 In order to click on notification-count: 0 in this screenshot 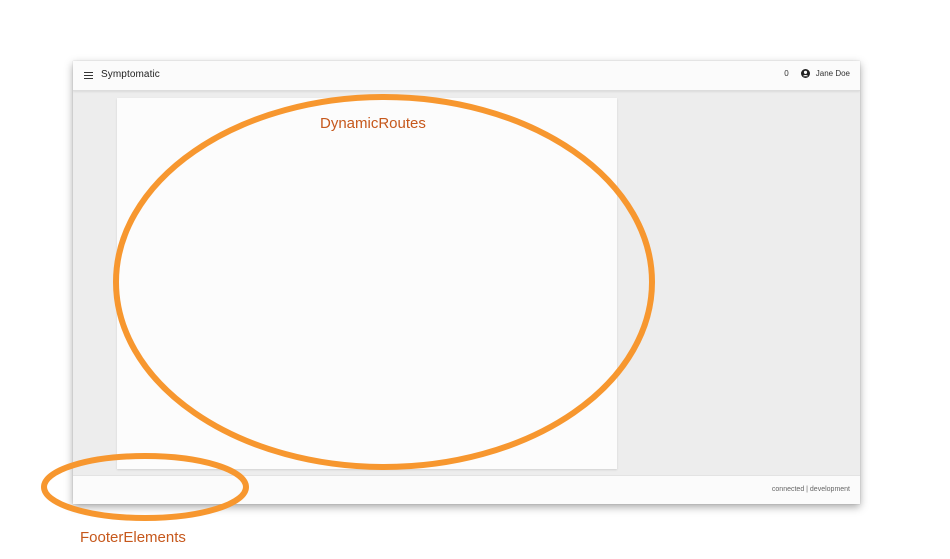, I will do `click(786, 73)`.